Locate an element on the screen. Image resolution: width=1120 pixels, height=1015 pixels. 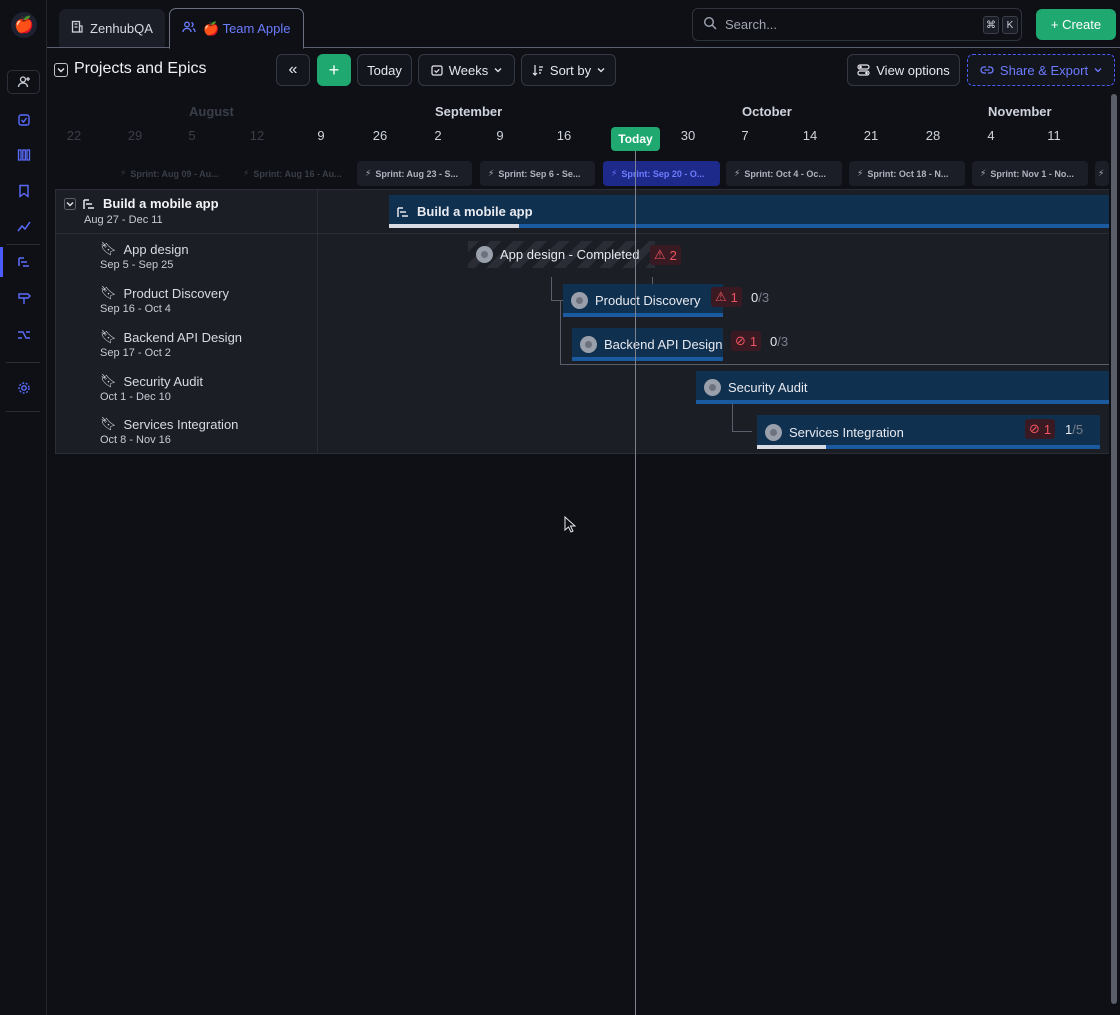
epic-bar-security-audit: Security Audit is located at coordinates (902, 387).